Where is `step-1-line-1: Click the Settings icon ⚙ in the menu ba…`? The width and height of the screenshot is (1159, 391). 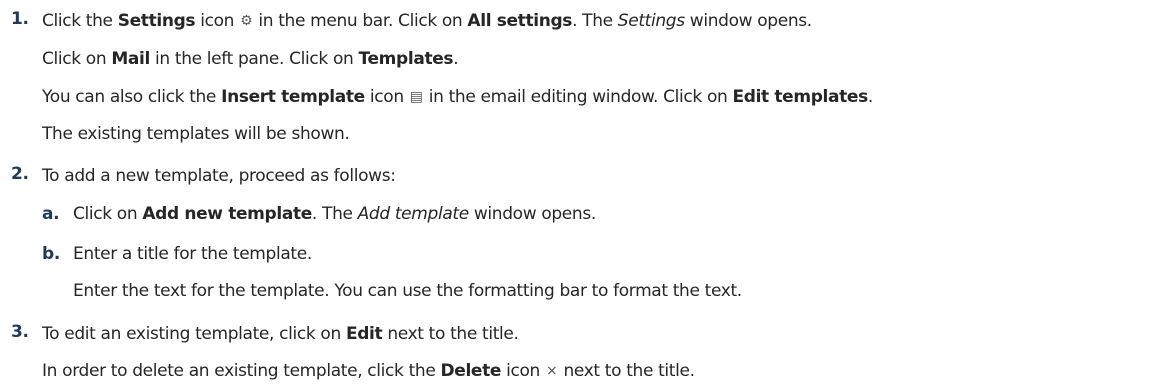 step-1-line-1: Click the Settings icon ⚙ in the menu ba… is located at coordinates (427, 21).